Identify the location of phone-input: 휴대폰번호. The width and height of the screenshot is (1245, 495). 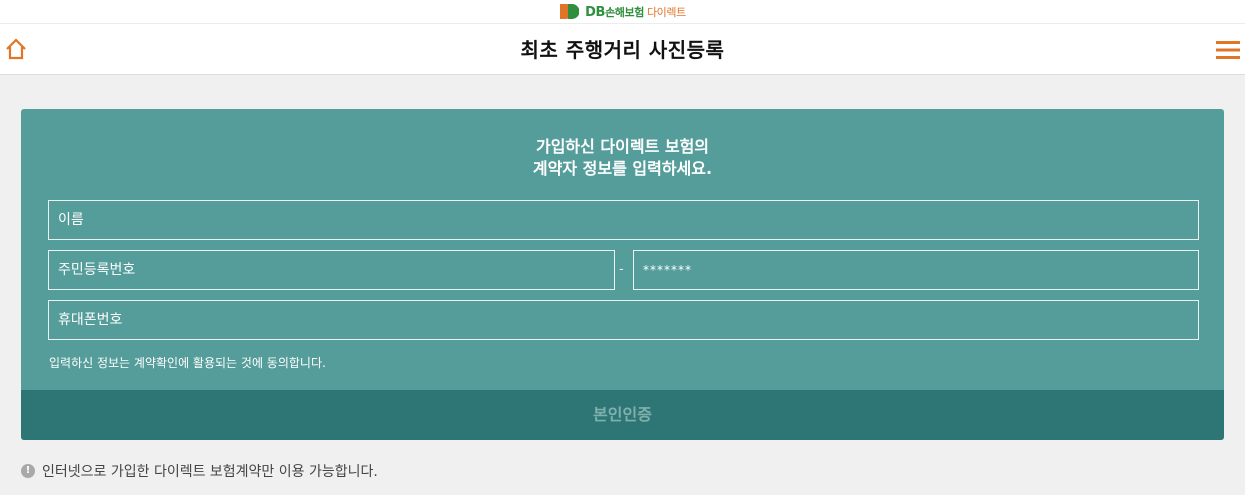
(623, 320).